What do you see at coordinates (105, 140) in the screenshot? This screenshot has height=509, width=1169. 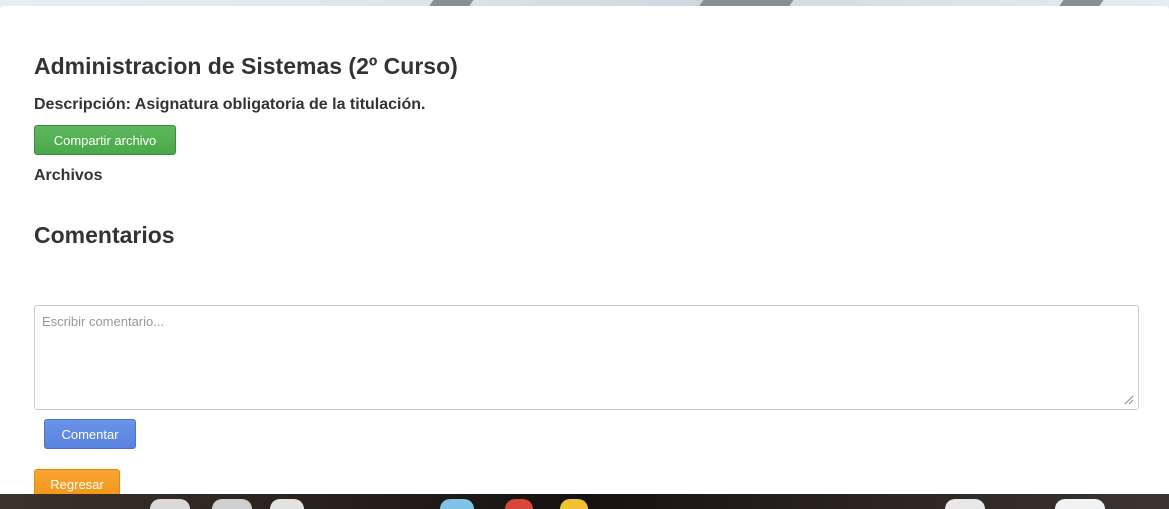 I see `share-file-button: Compartir archivo` at bounding box center [105, 140].